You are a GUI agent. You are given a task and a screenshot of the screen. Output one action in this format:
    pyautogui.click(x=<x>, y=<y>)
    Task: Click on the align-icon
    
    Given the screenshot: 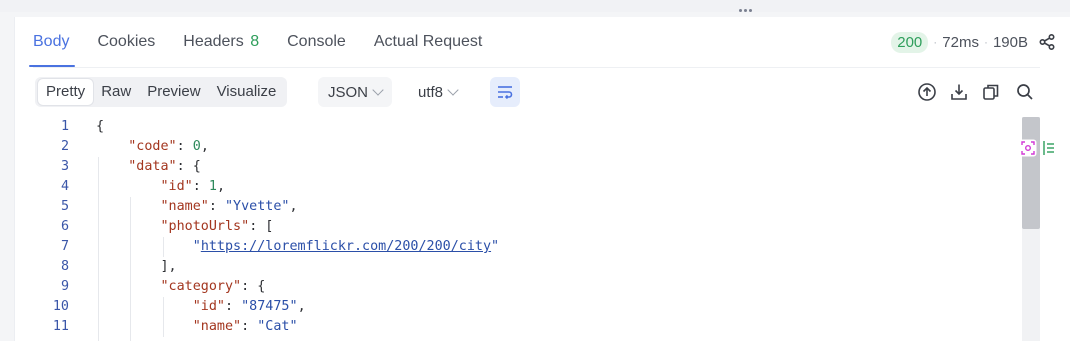 What is the action you would take?
    pyautogui.click(x=1049, y=148)
    